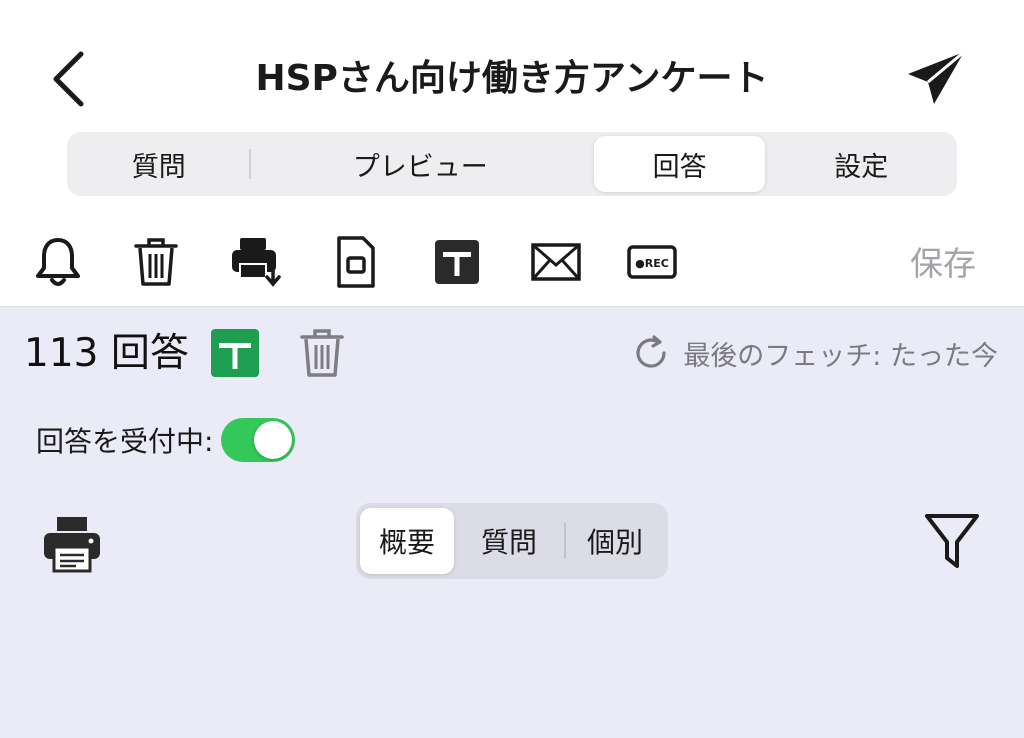 The height and width of the screenshot is (738, 1024). Describe the element at coordinates (679, 164) in the screenshot. I see `tab-responses: 回答` at that location.